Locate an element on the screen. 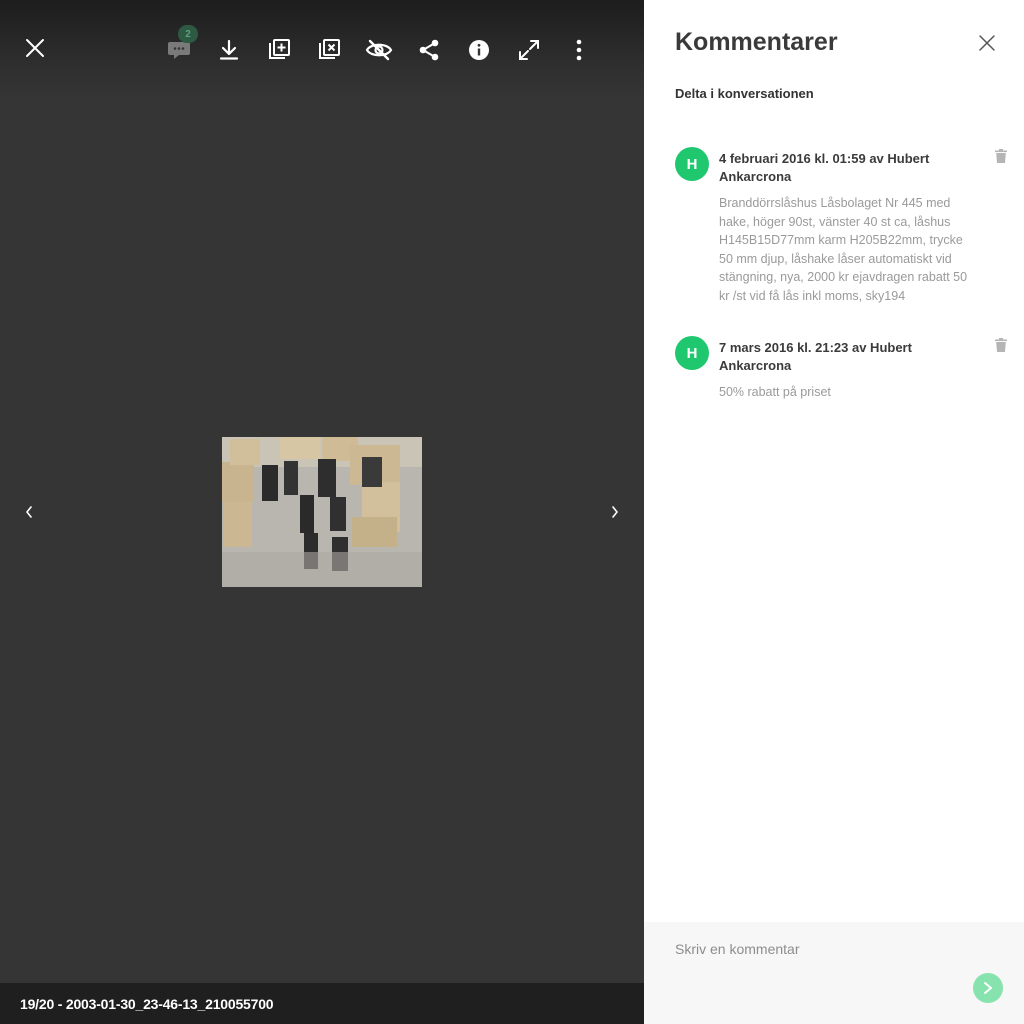 This screenshot has width=1024, height=1024. more-vertical-icon is located at coordinates (579, 50).